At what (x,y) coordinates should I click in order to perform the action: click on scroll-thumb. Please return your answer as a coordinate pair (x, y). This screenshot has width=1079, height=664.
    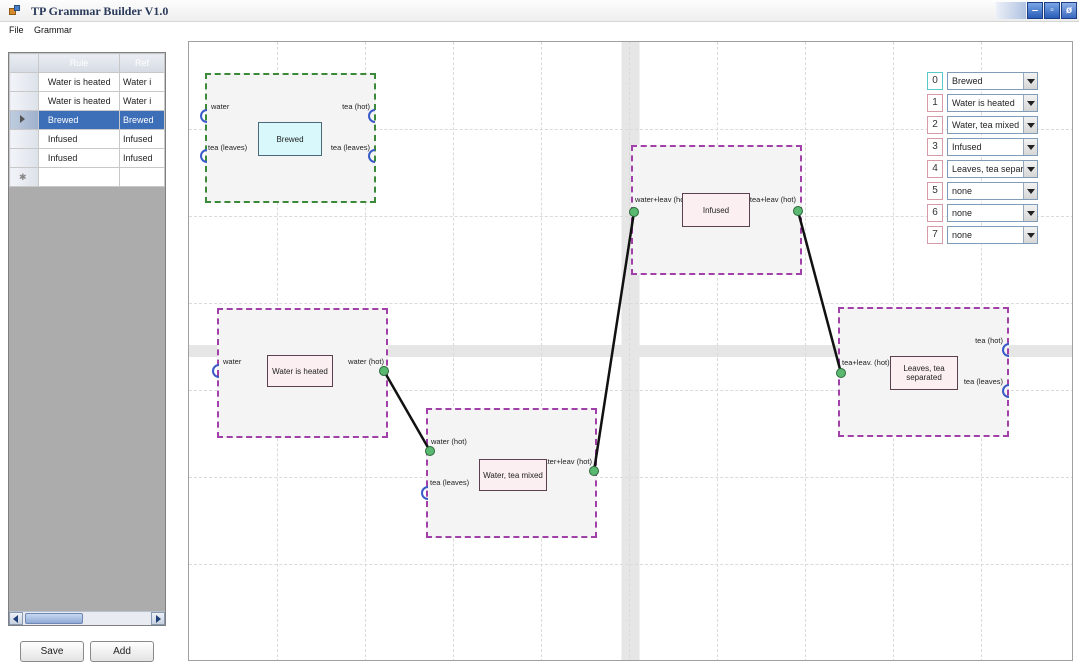
    Looking at the image, I should click on (54, 618).